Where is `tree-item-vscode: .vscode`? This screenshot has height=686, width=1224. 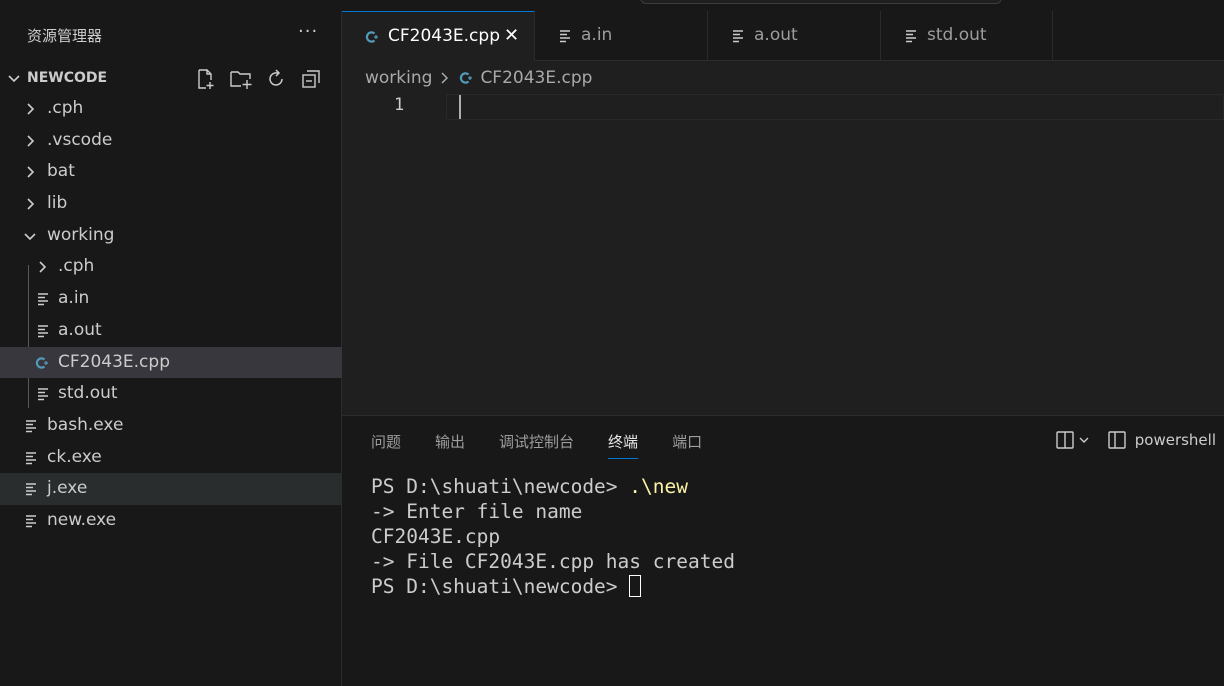
tree-item-vscode: .vscode is located at coordinates (171, 141).